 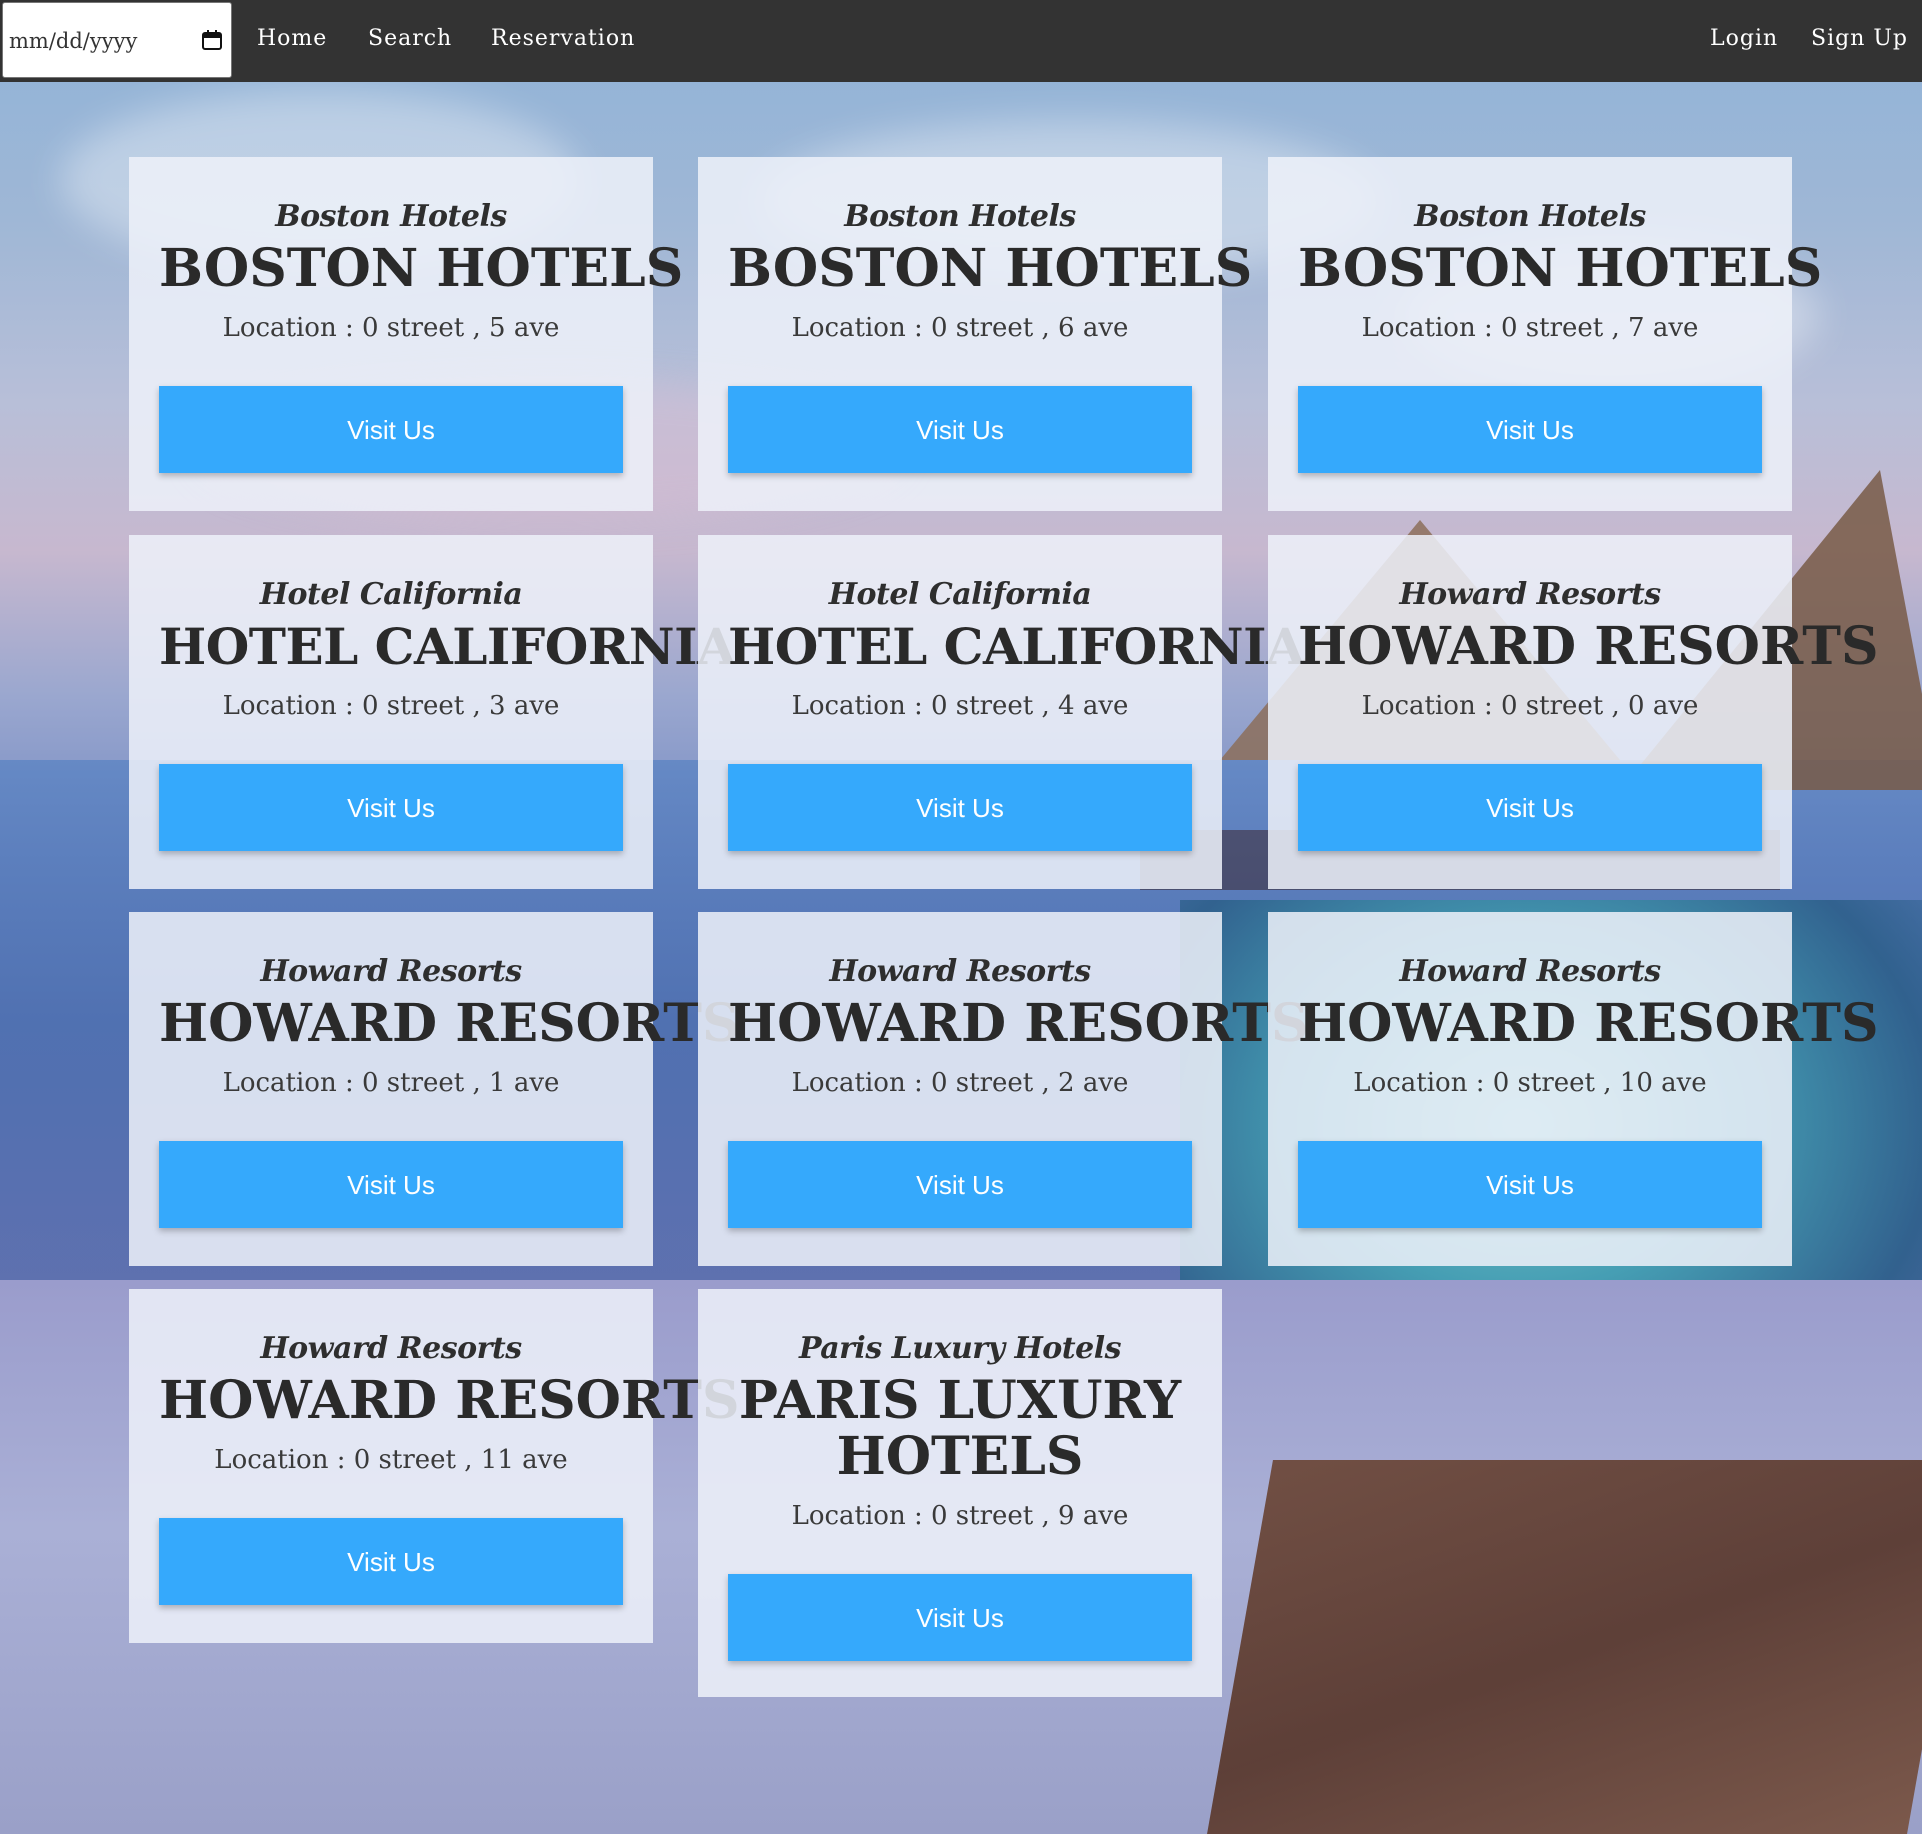 I want to click on nav-search-link: Search, so click(x=410, y=38).